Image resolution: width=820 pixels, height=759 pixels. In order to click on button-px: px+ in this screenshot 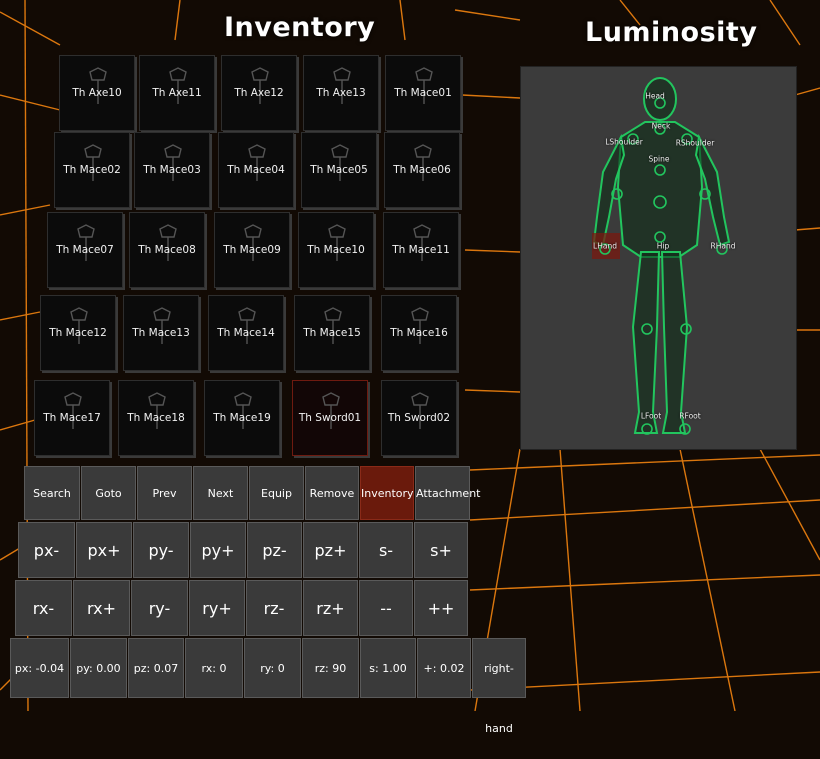, I will do `click(104, 550)`.